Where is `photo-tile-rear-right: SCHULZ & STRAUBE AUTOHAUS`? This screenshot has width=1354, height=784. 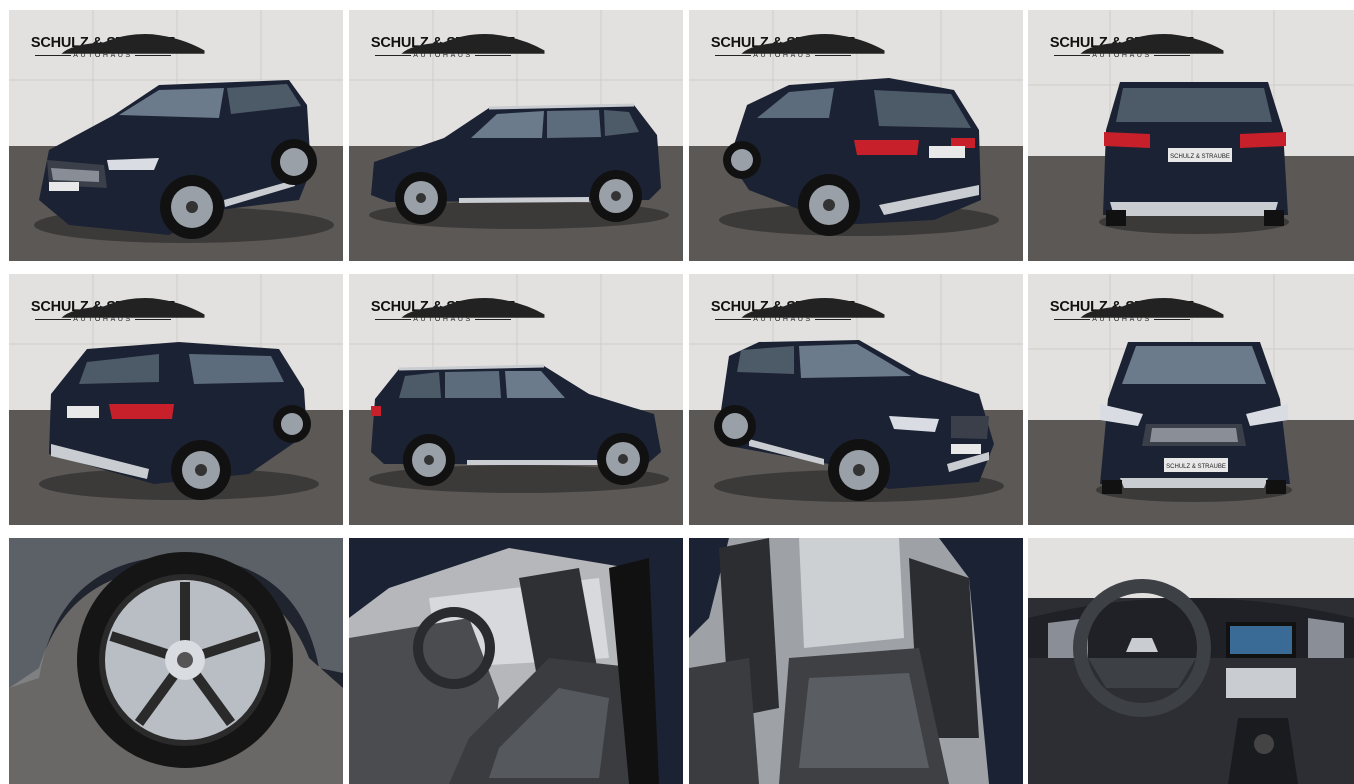 photo-tile-rear-right: SCHULZ & STRAUBE AUTOHAUS is located at coordinates (176, 399).